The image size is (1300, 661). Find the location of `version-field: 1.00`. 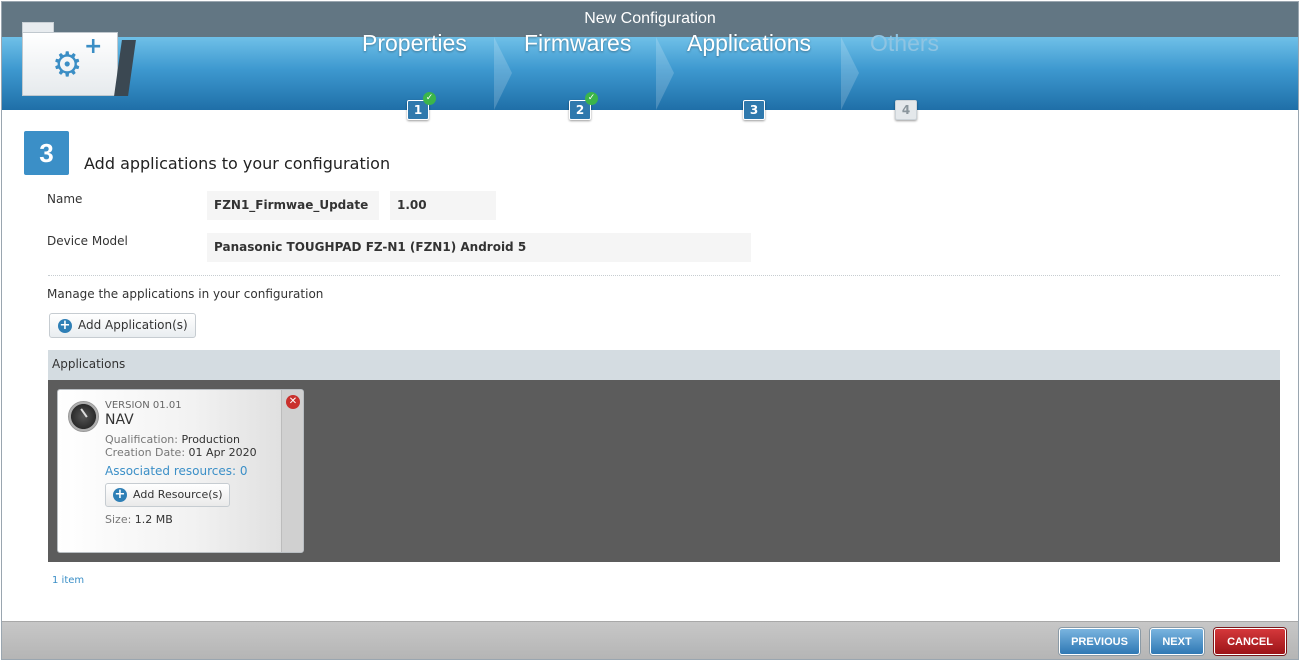

version-field: 1.00 is located at coordinates (443, 205).